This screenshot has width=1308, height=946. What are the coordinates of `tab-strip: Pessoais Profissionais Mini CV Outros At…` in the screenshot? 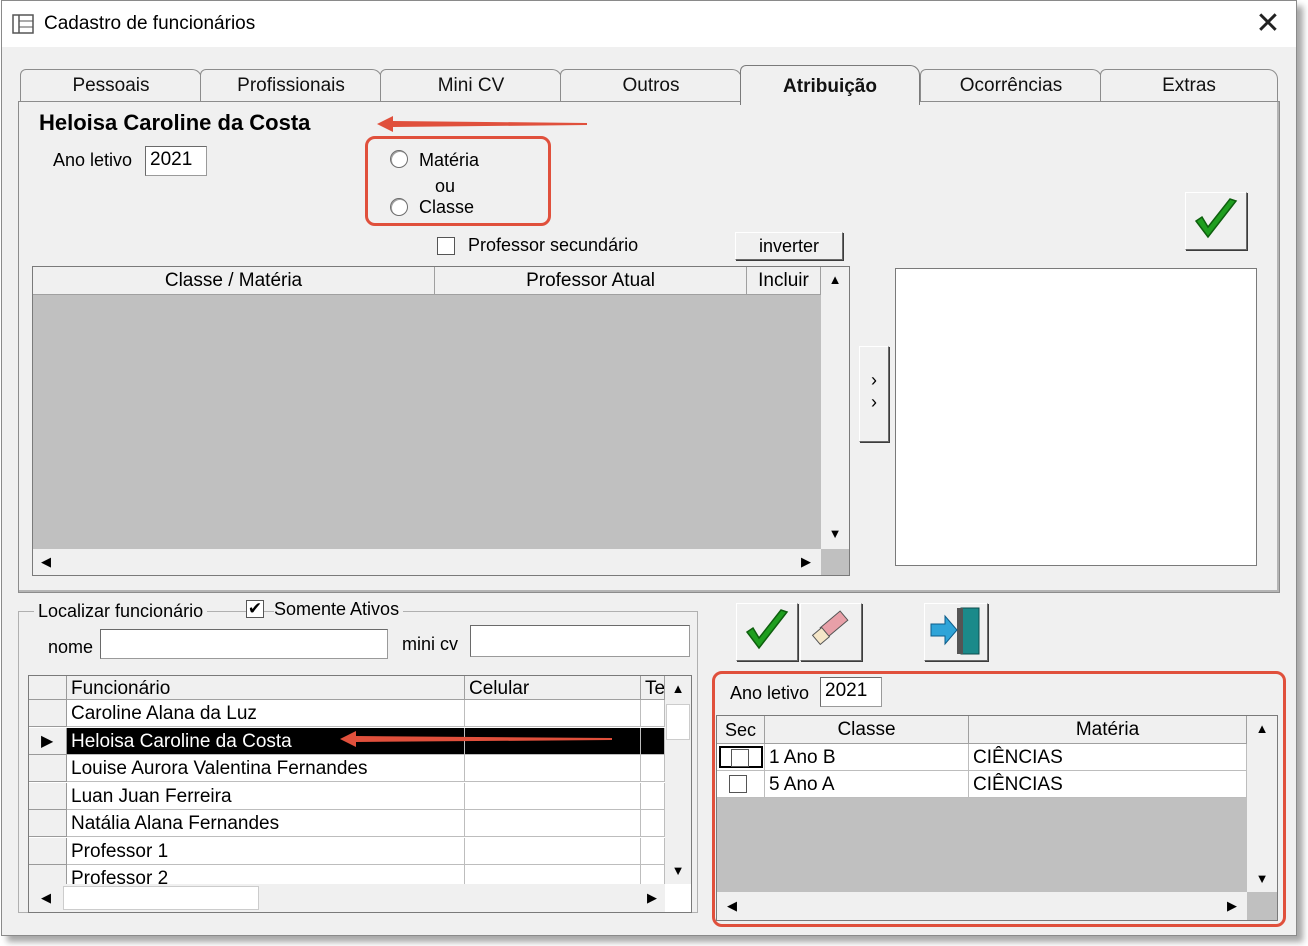 It's located at (649, 85).